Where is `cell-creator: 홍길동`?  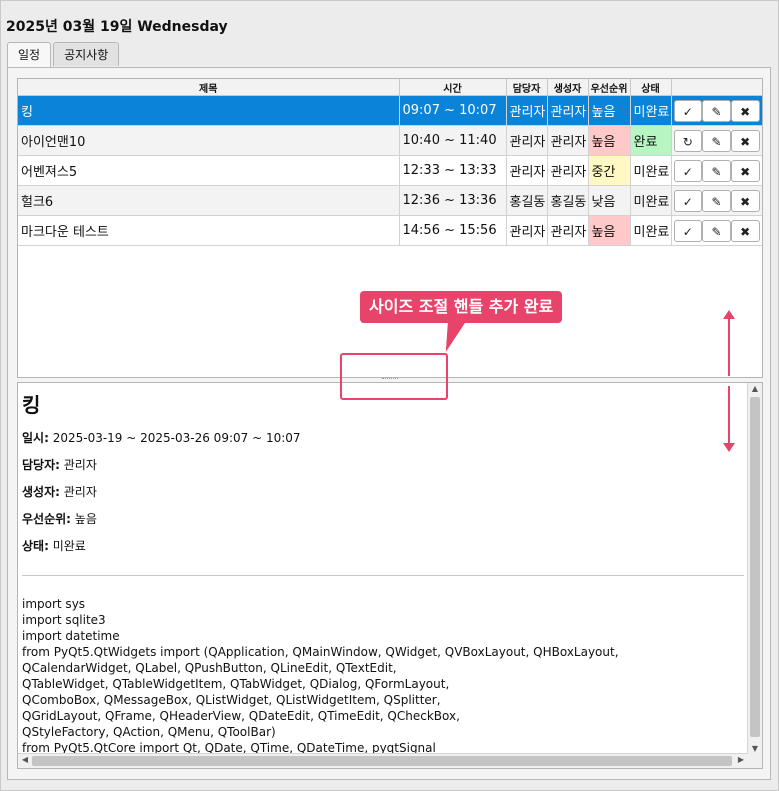
cell-creator: 홍길동 is located at coordinates (568, 200).